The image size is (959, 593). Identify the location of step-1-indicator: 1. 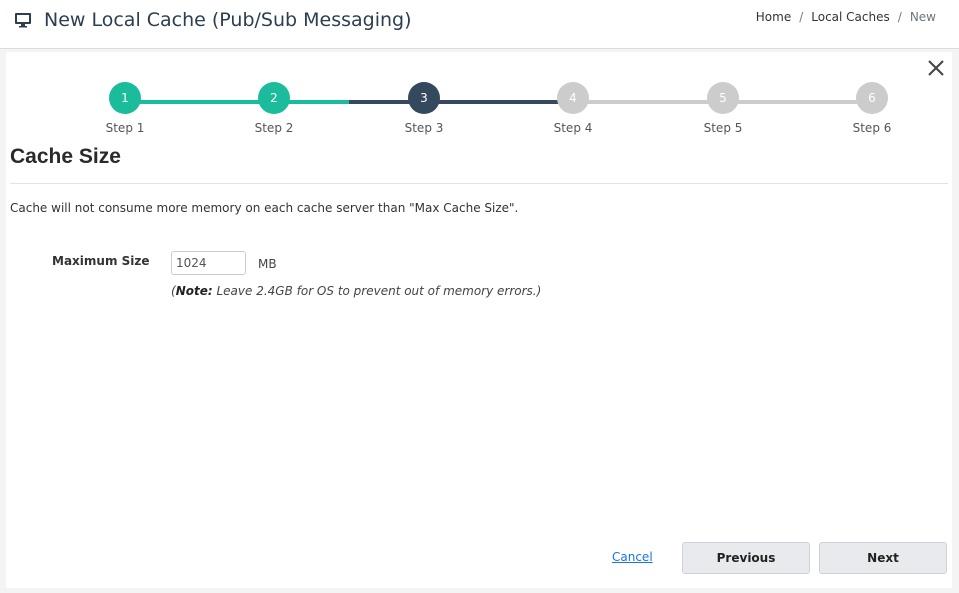
(125, 98).